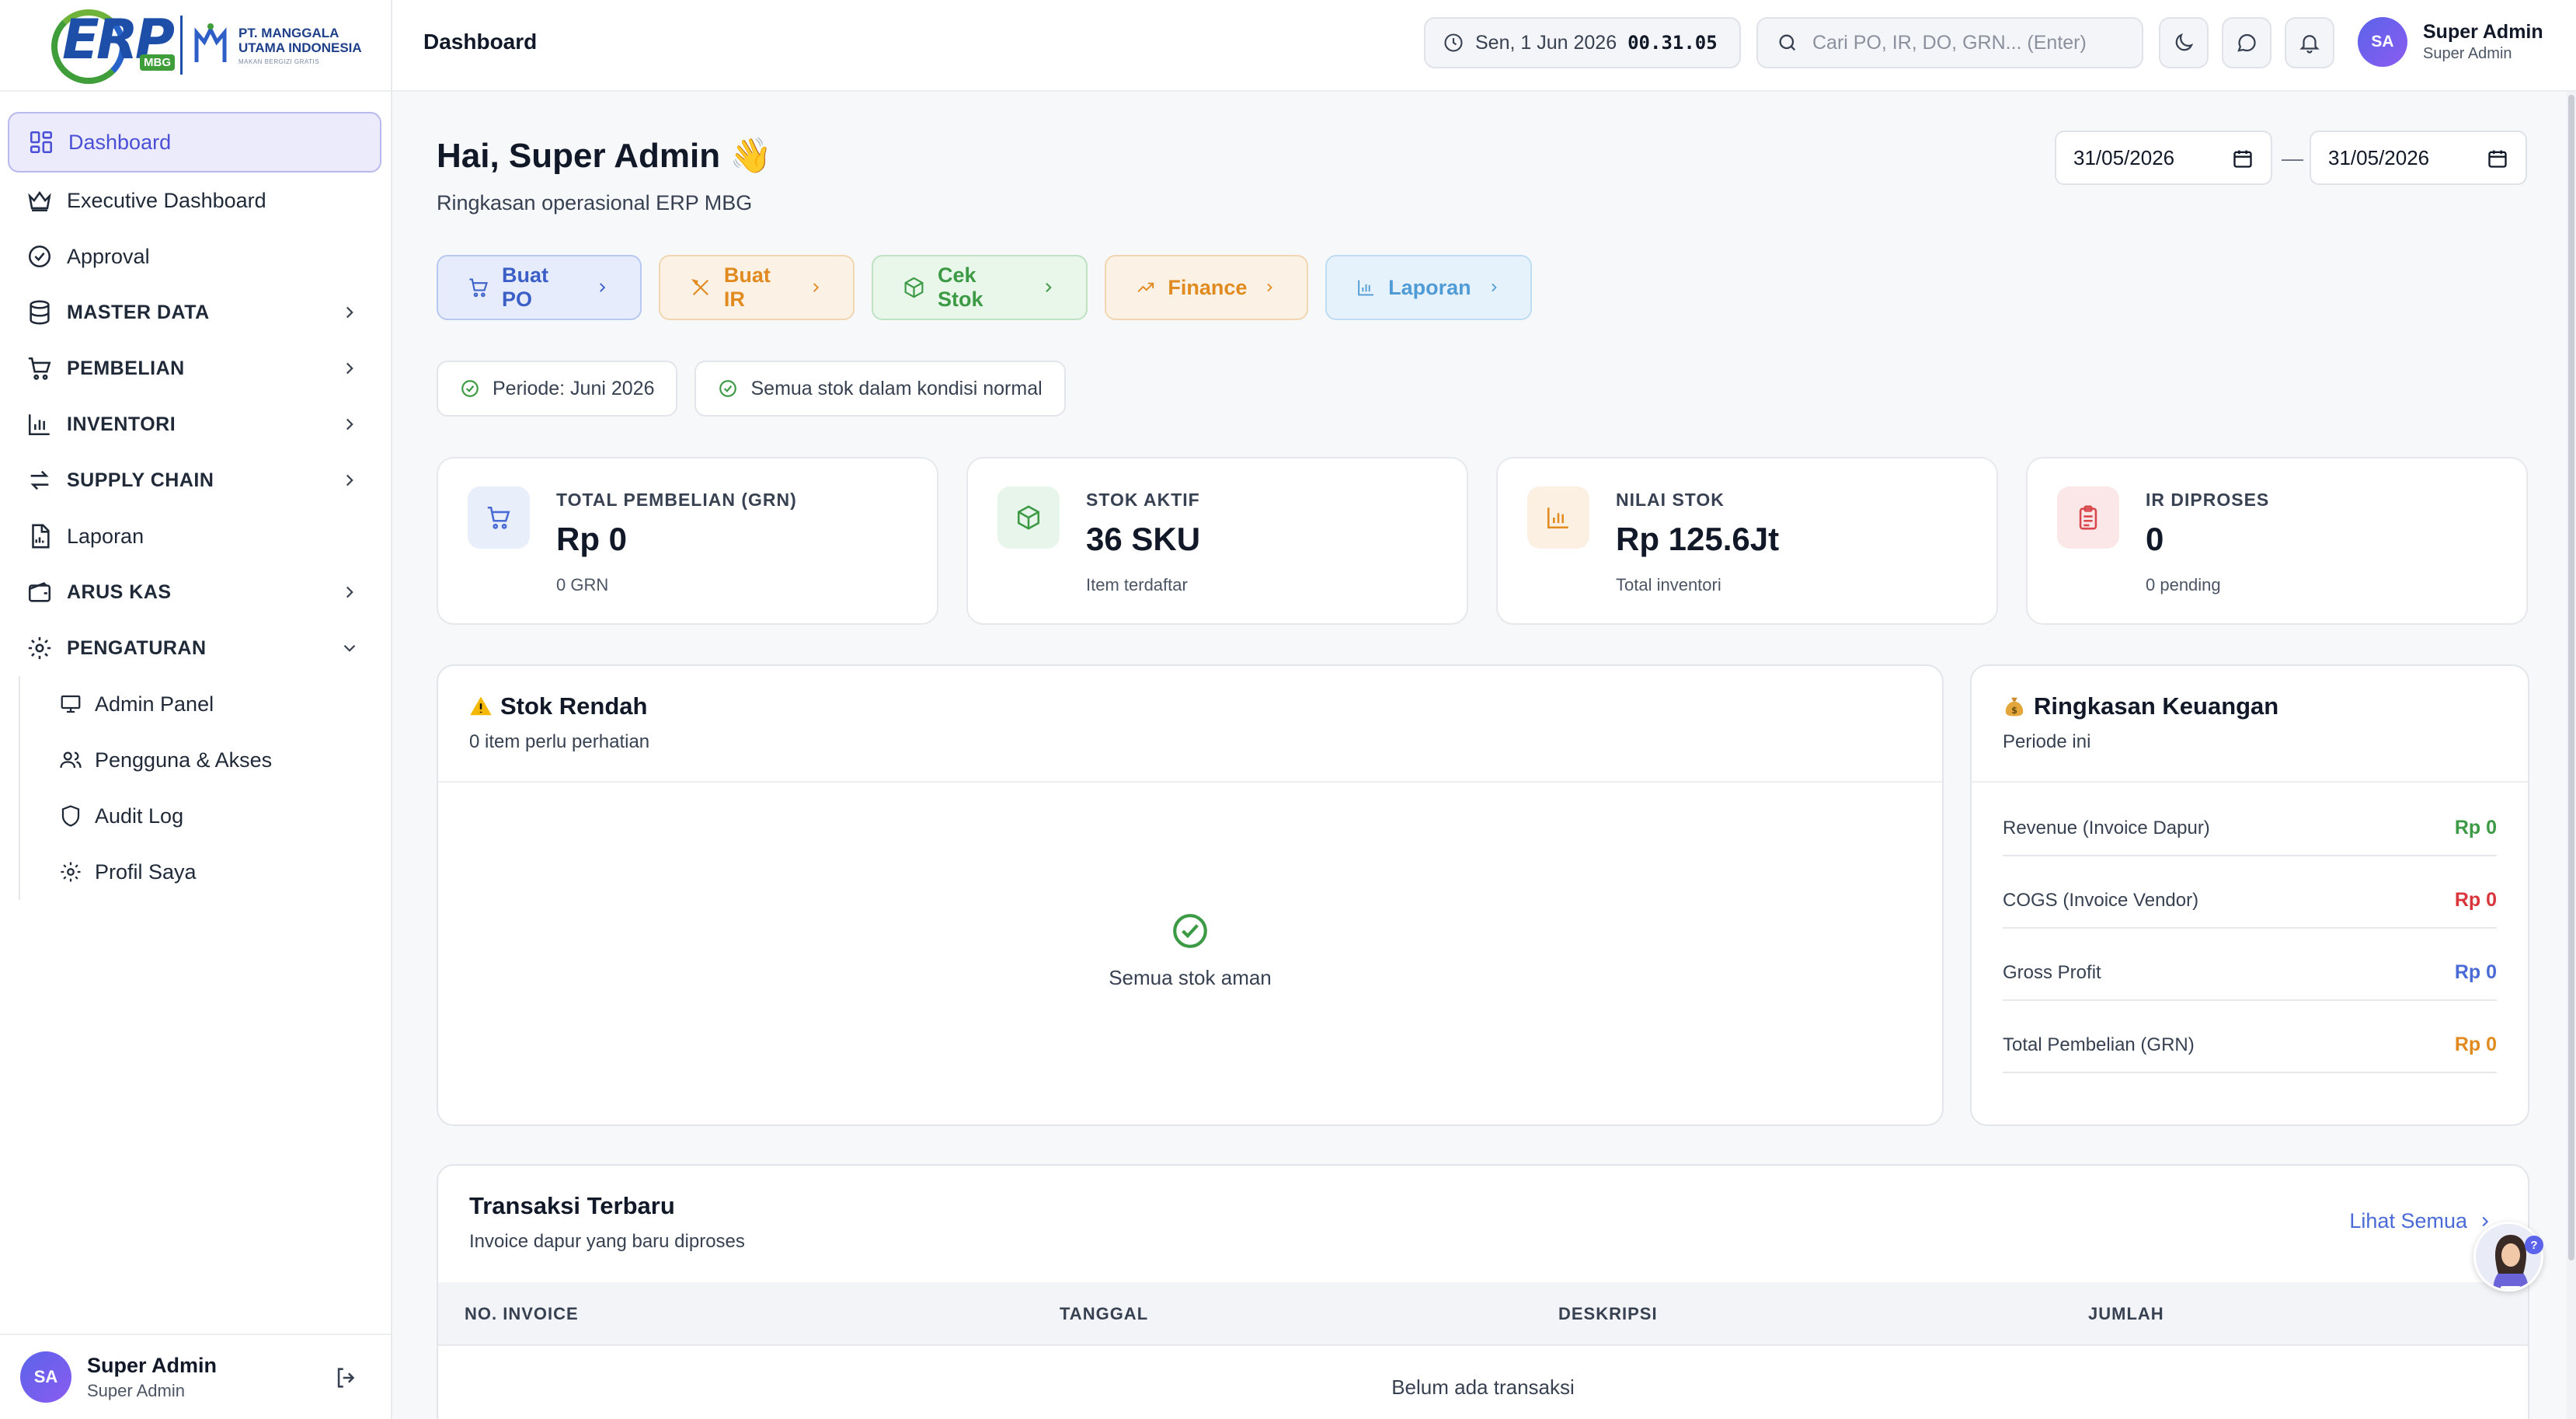  Describe the element at coordinates (2163, 158) in the screenshot. I see `date-from-input: 31/05/2026` at that location.